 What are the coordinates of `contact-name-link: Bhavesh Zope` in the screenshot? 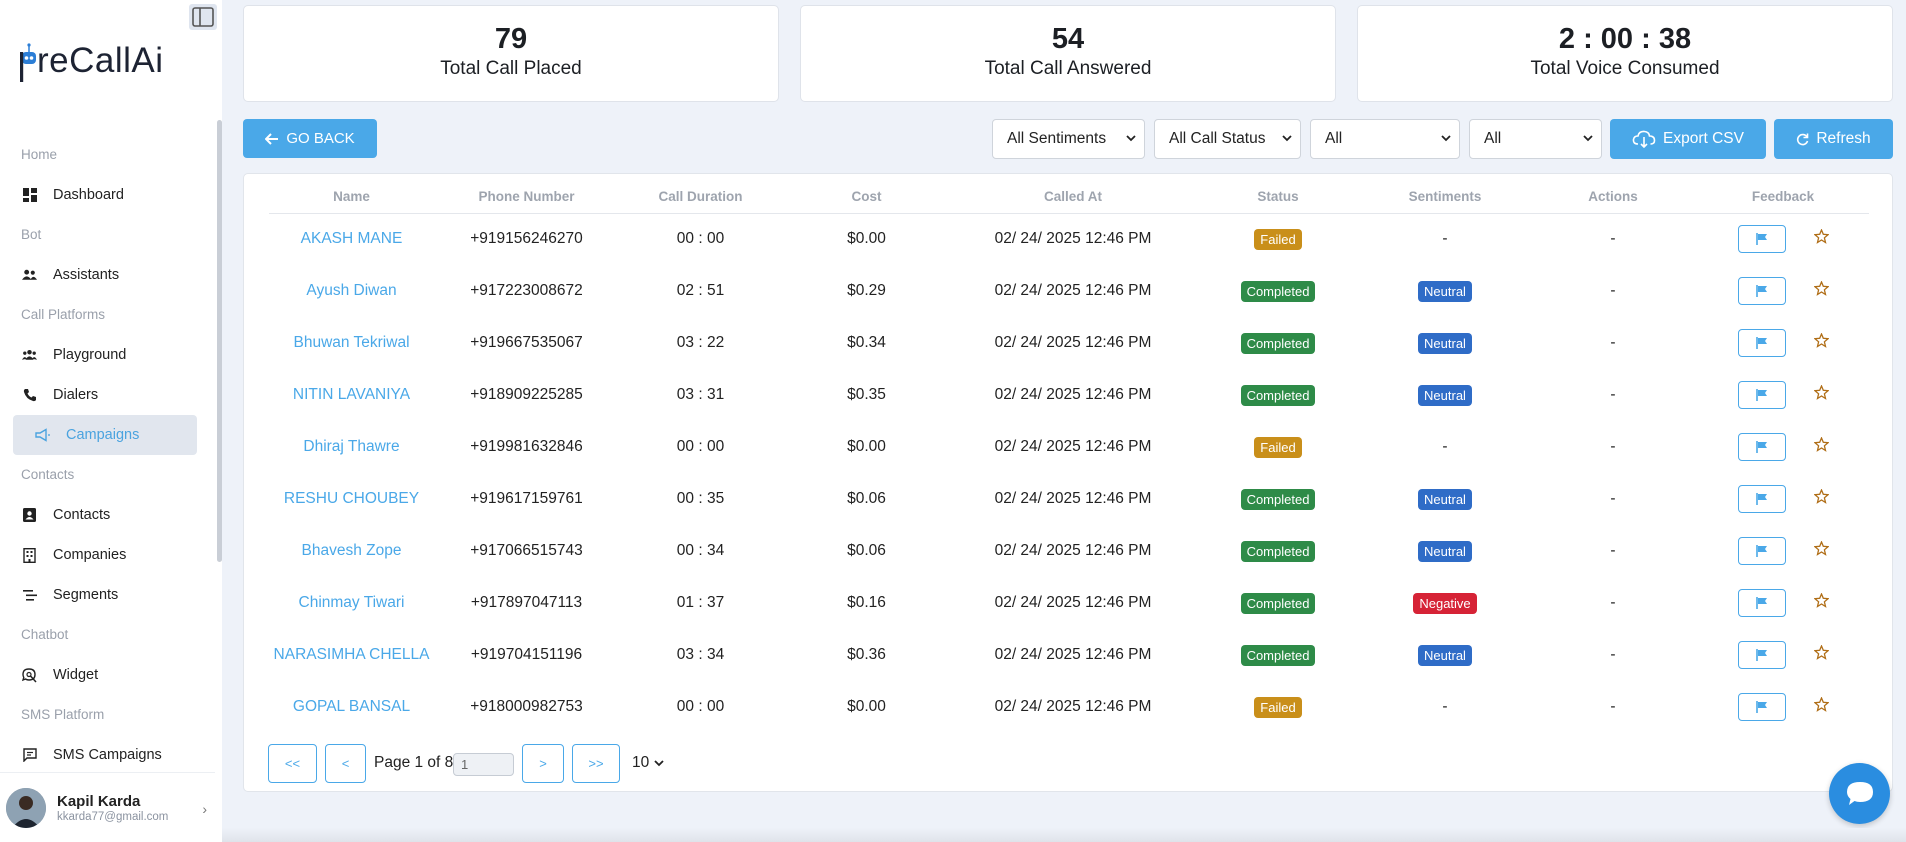 It's located at (351, 551).